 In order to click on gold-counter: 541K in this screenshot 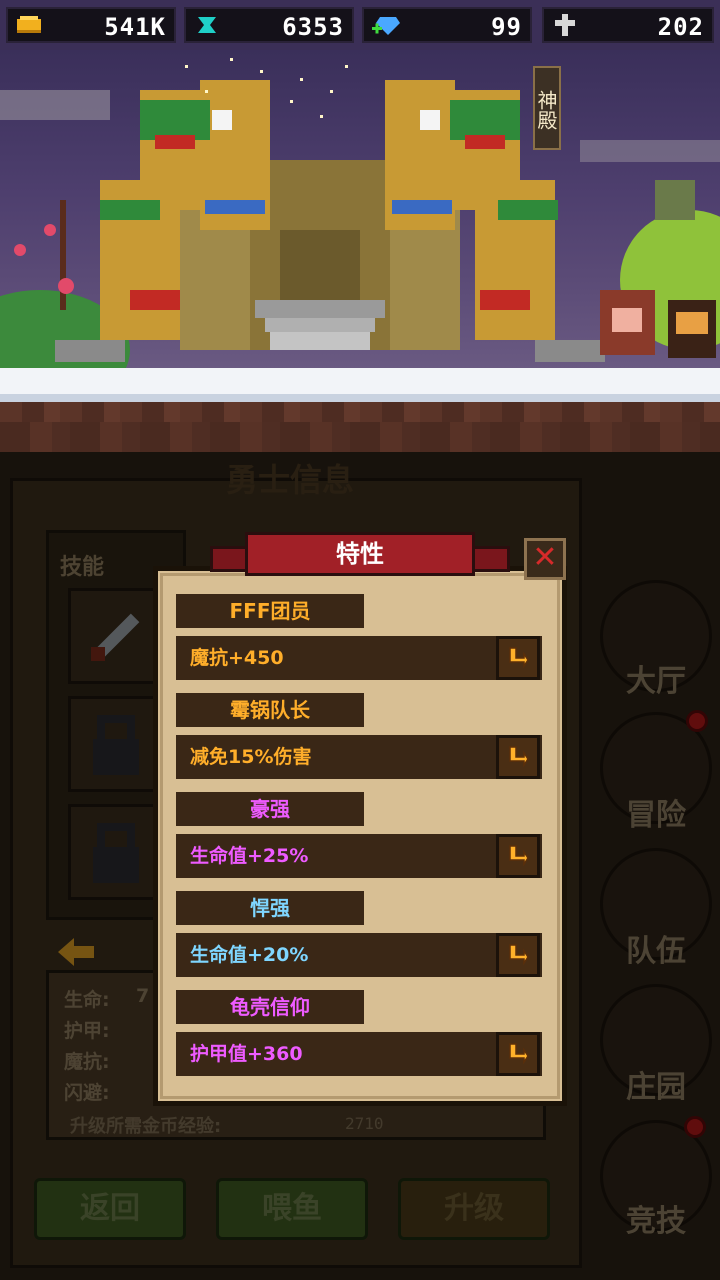, I will do `click(91, 25)`.